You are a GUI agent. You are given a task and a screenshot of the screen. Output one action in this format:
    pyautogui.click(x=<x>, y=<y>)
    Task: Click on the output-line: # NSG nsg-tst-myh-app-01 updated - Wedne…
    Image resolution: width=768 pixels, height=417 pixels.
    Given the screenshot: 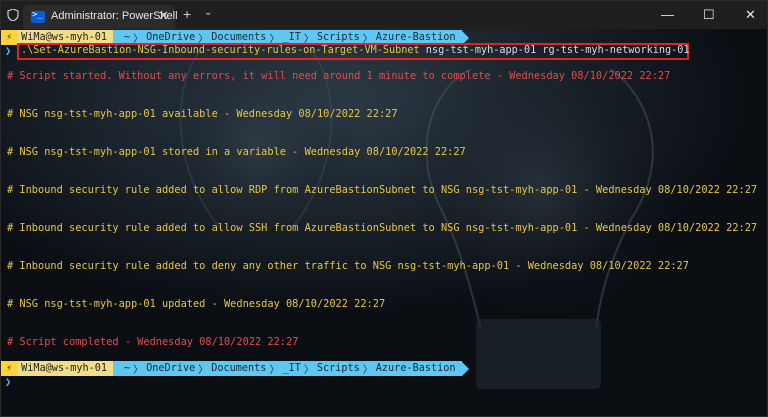 What is the action you would take?
    pyautogui.click(x=196, y=304)
    